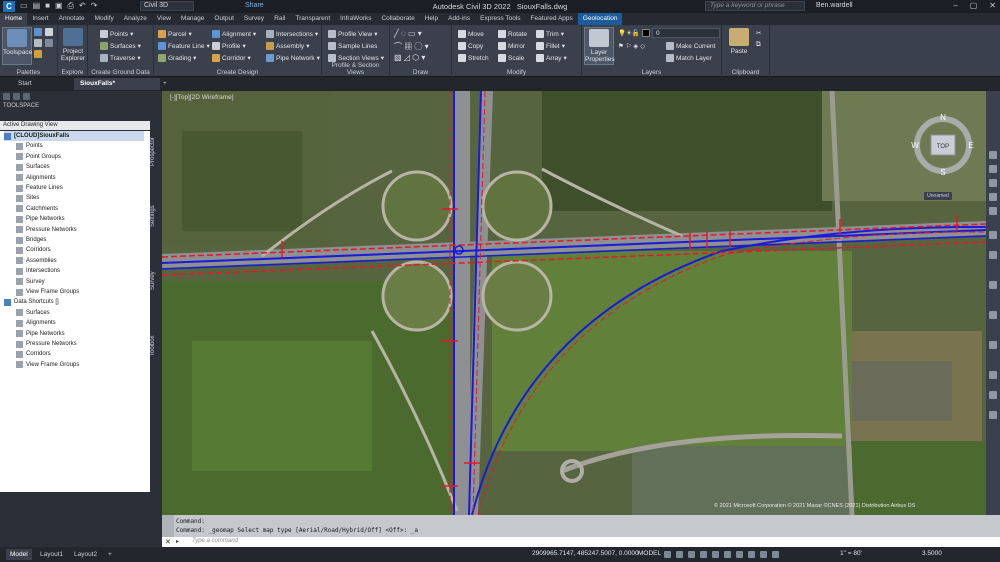 This screenshot has width=1000, height=562. Describe the element at coordinates (312, 19) in the screenshot. I see `tab-transparent: Transparent` at that location.